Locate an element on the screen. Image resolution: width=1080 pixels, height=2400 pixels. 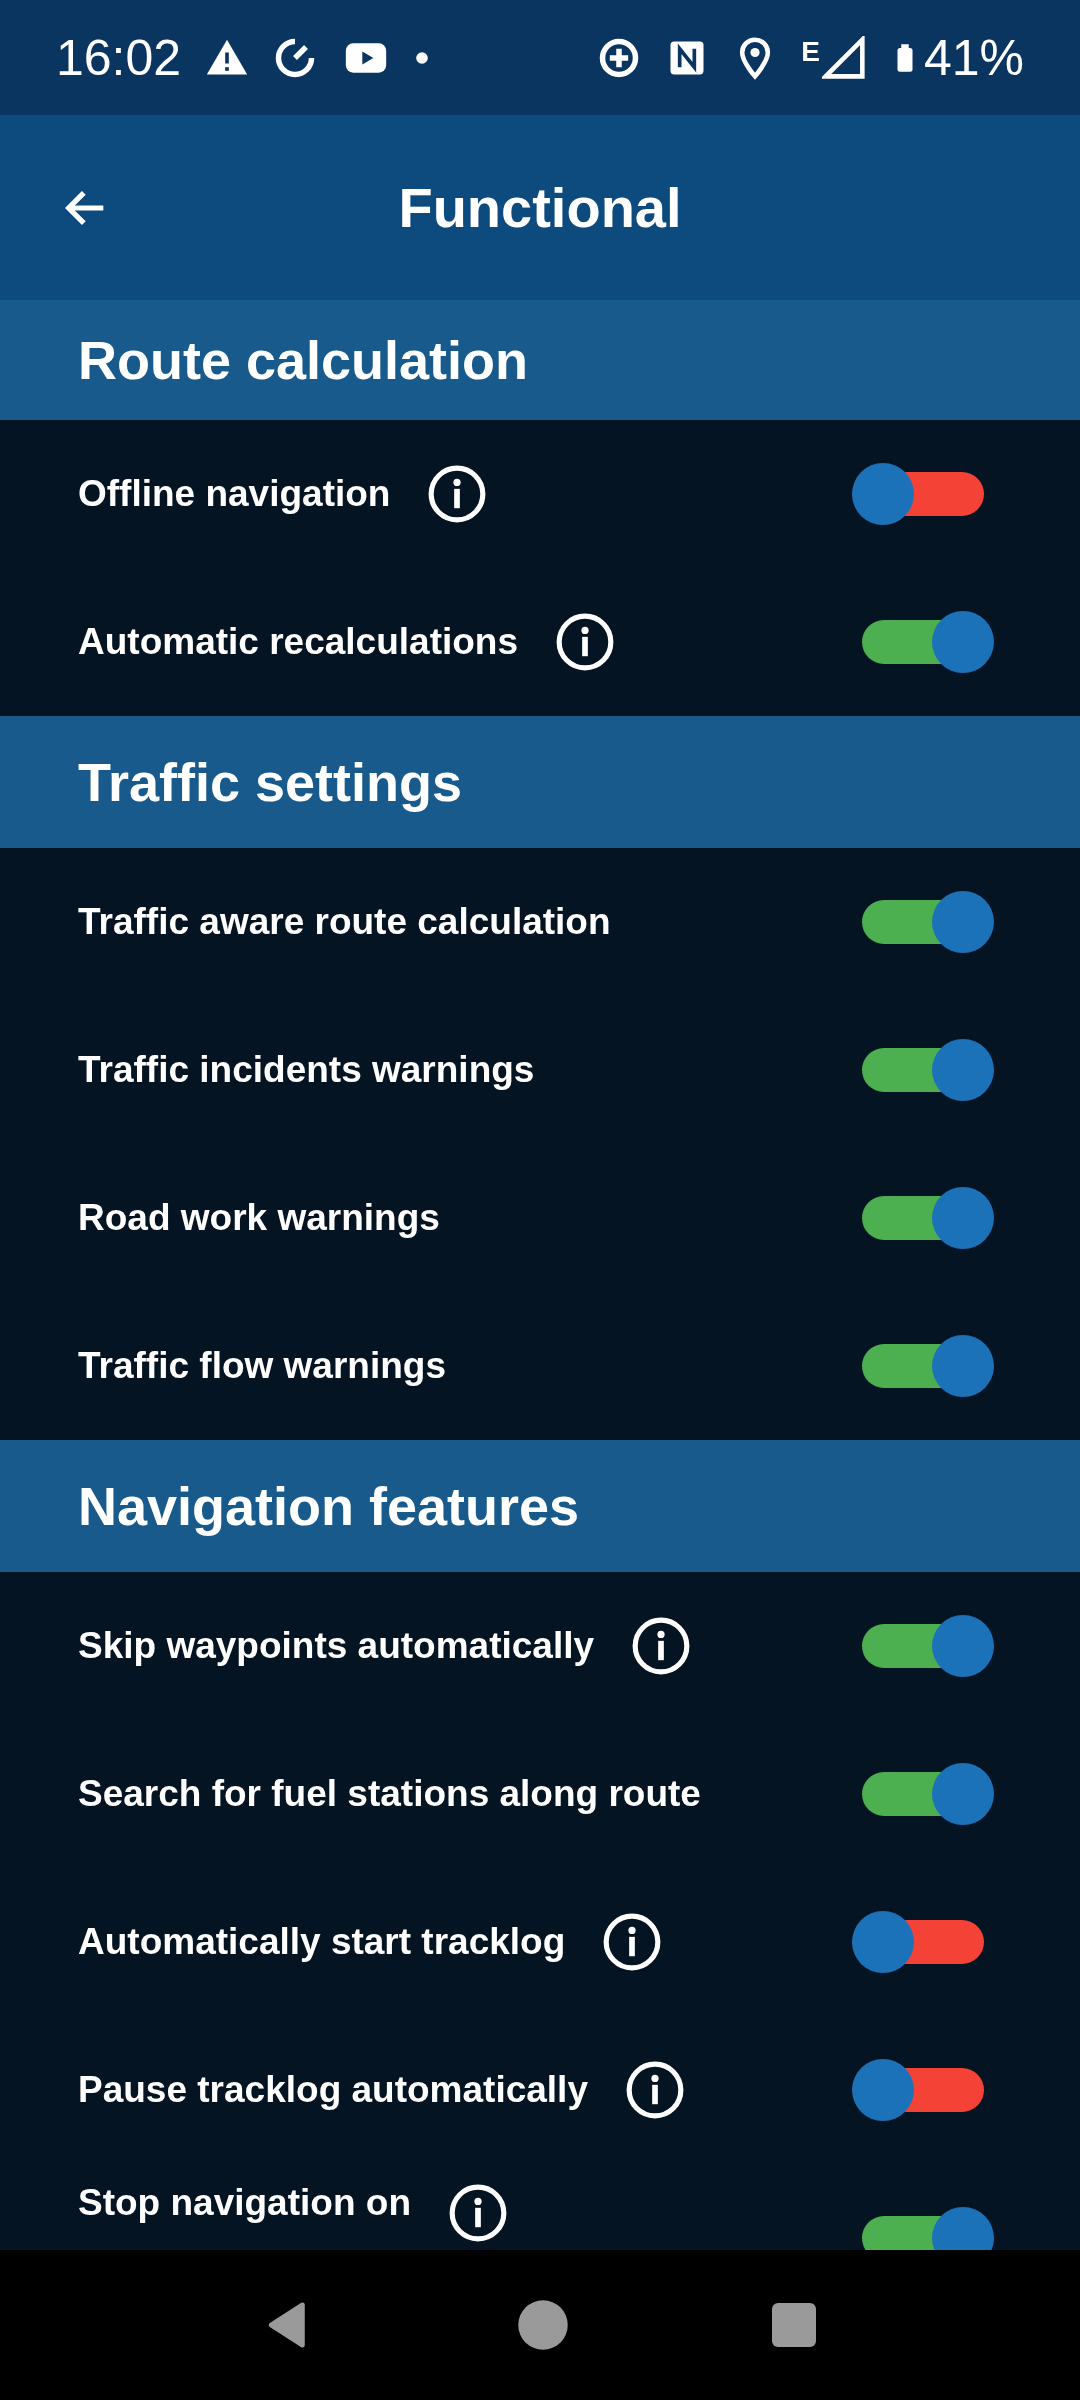
section-title: Traffic settings is located at coordinates (270, 782).